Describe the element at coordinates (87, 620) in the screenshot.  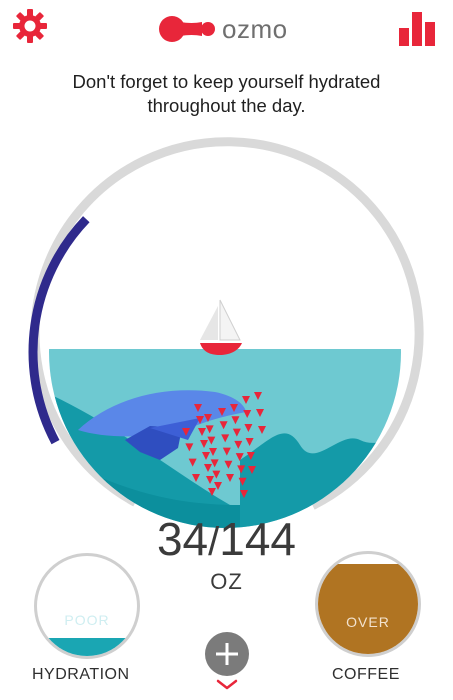
I see `hydration-status: POOR` at that location.